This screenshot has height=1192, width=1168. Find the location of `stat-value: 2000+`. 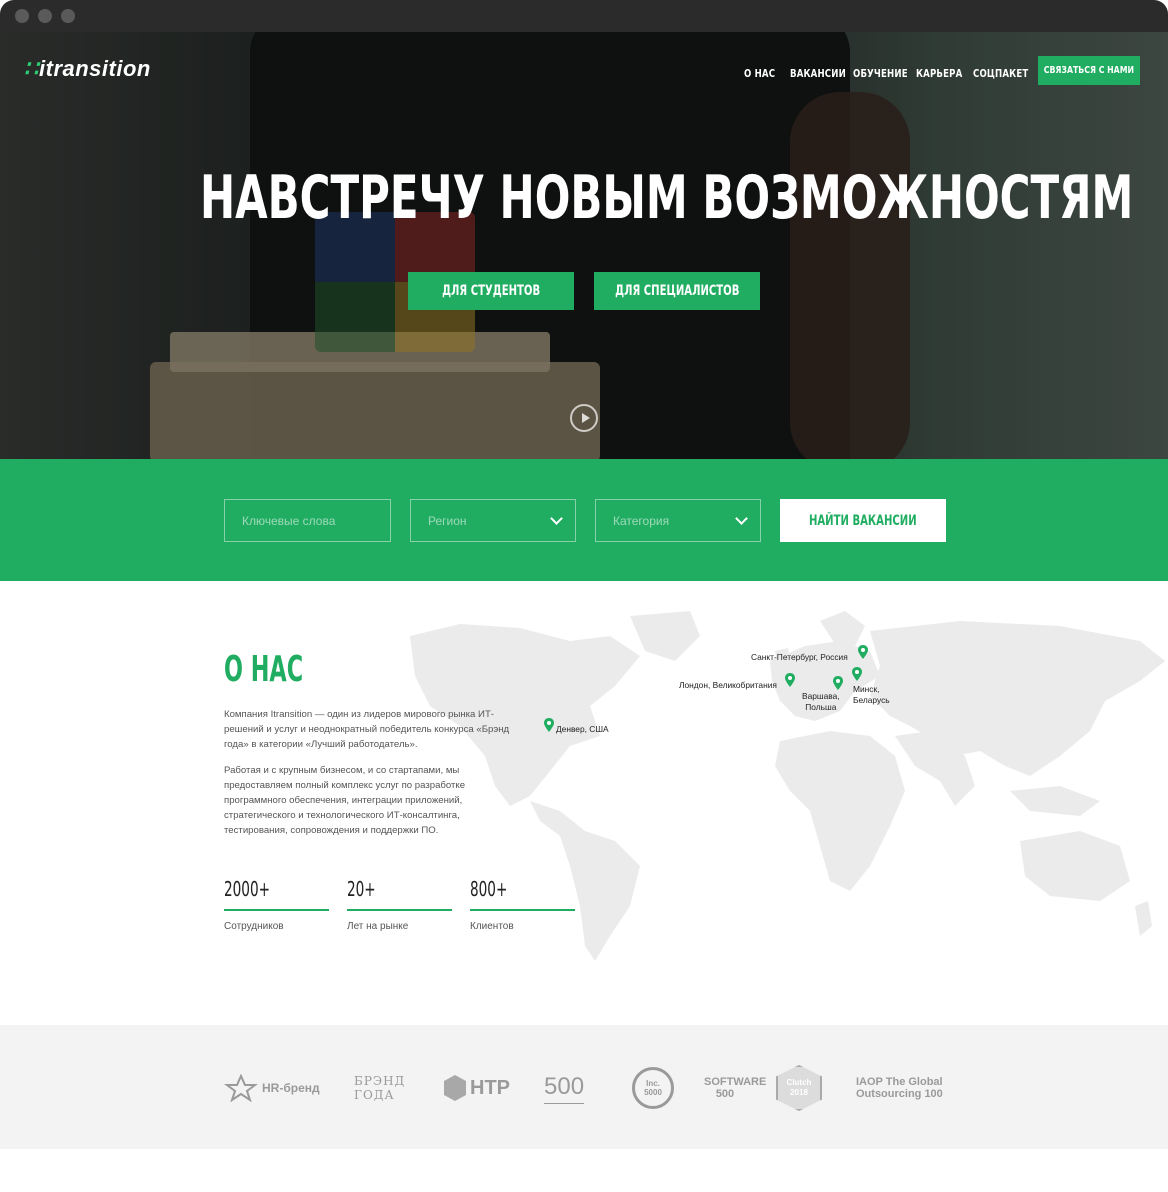

stat-value: 2000+ is located at coordinates (247, 889).